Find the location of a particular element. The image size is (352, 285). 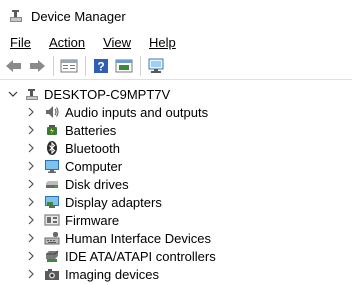

tree-item-label: Audio inputs and outputs is located at coordinates (137, 112).